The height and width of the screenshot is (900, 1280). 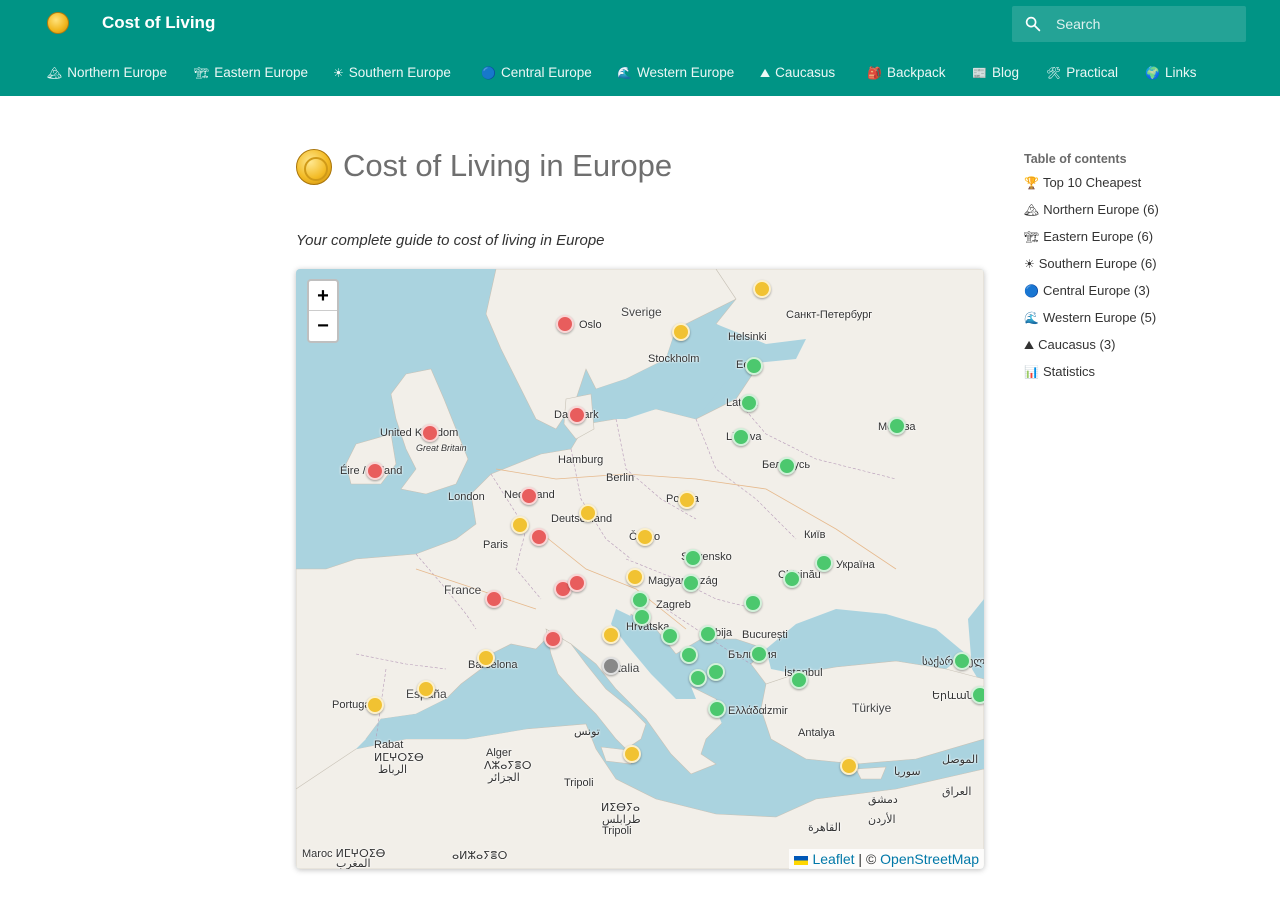 What do you see at coordinates (1144, 296) in the screenshot?
I see `toc-item-central-europe: 🔵 Central Europe (3)` at bounding box center [1144, 296].